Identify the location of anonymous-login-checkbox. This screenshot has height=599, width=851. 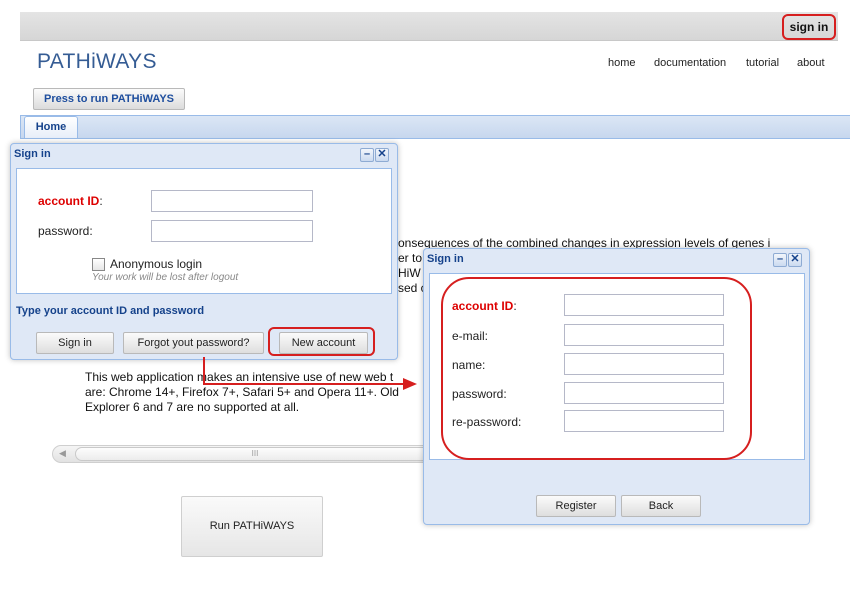
(98, 264).